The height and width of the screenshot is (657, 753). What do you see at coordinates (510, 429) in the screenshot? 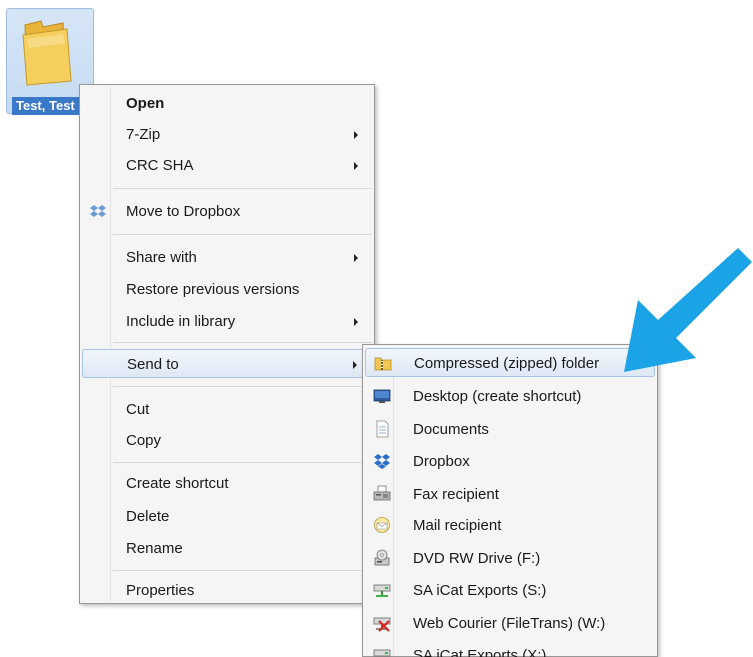
I see `send-to-documents: Documents` at bounding box center [510, 429].